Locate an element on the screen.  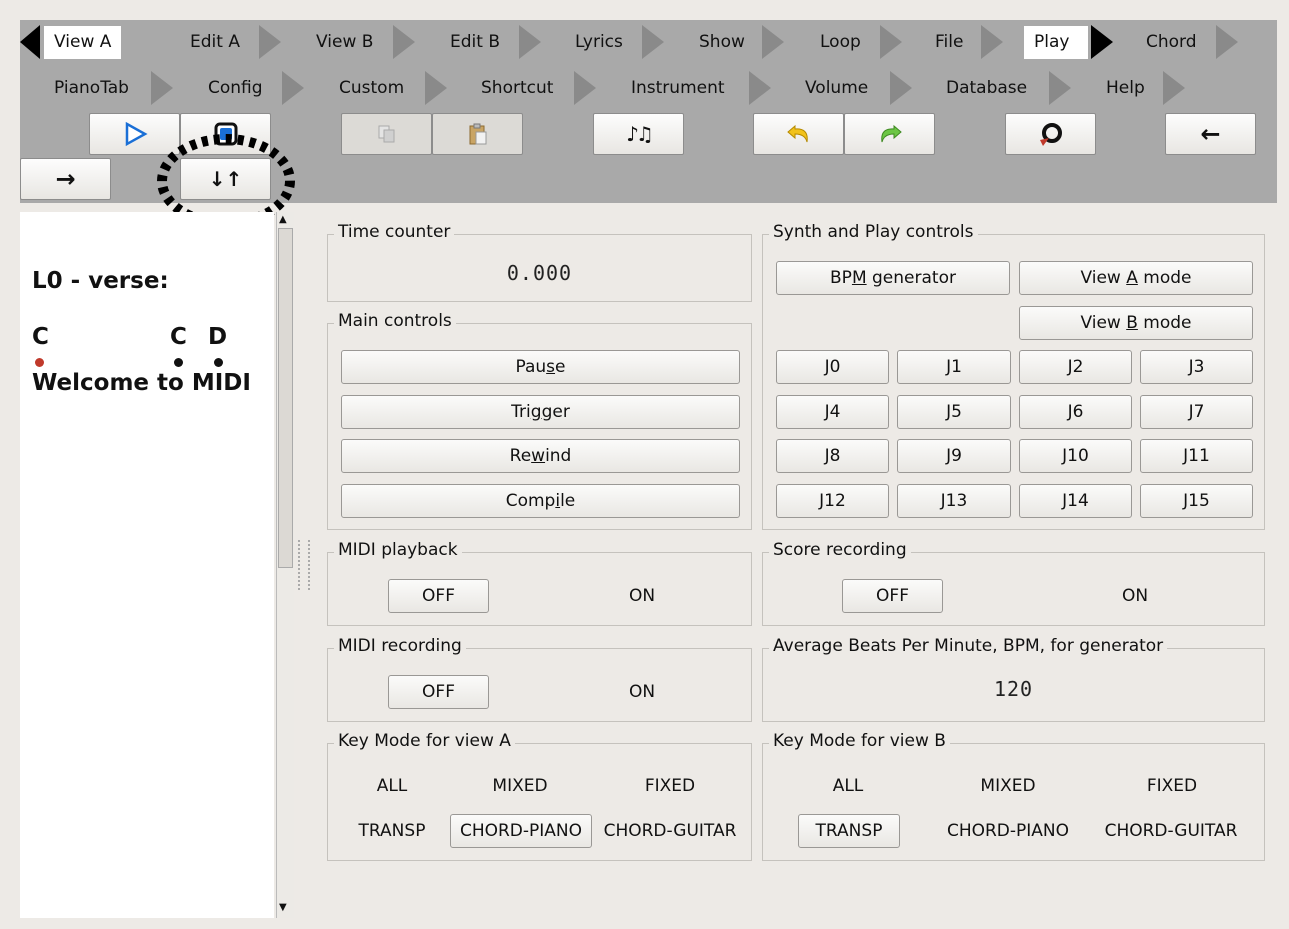
tab-custom: Custom is located at coordinates (371, 88).